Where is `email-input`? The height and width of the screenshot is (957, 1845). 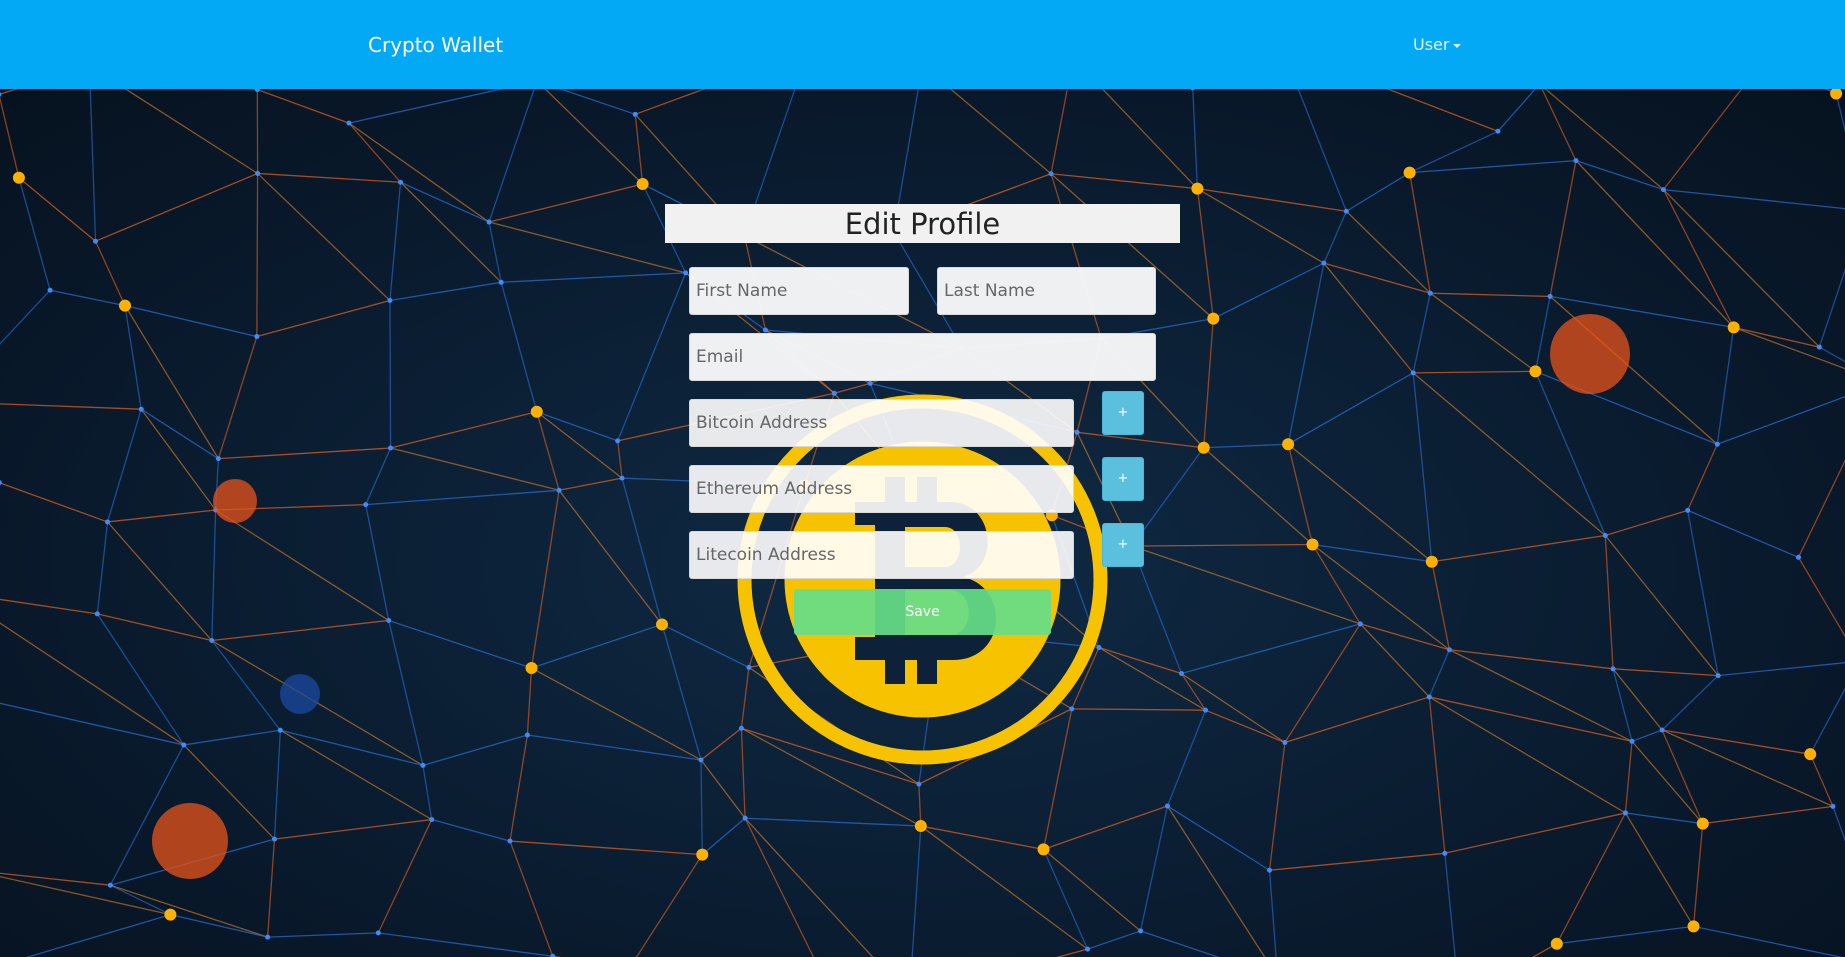
email-input is located at coordinates (922, 357).